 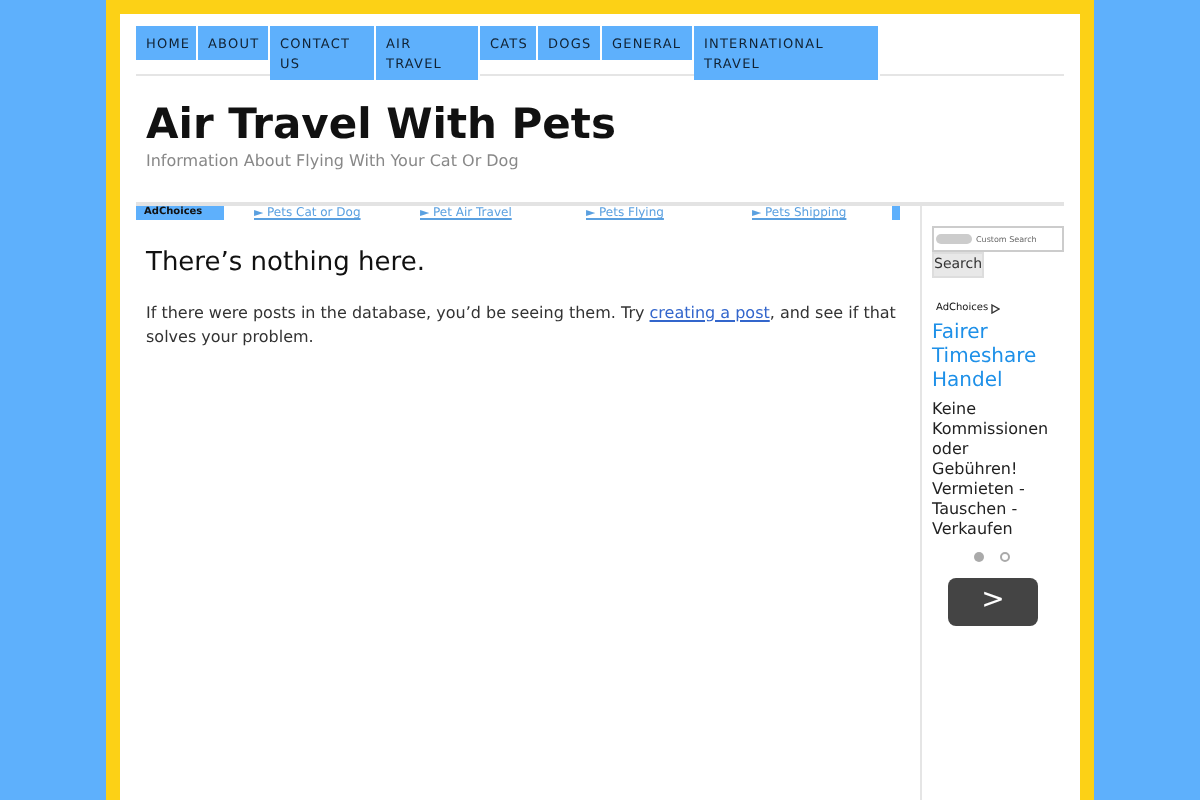 What do you see at coordinates (522, 325) in the screenshot?
I see `post-text: If there were posts in the database, you’d be seeing them. Try creating a post, and see if that solves your problem.` at bounding box center [522, 325].